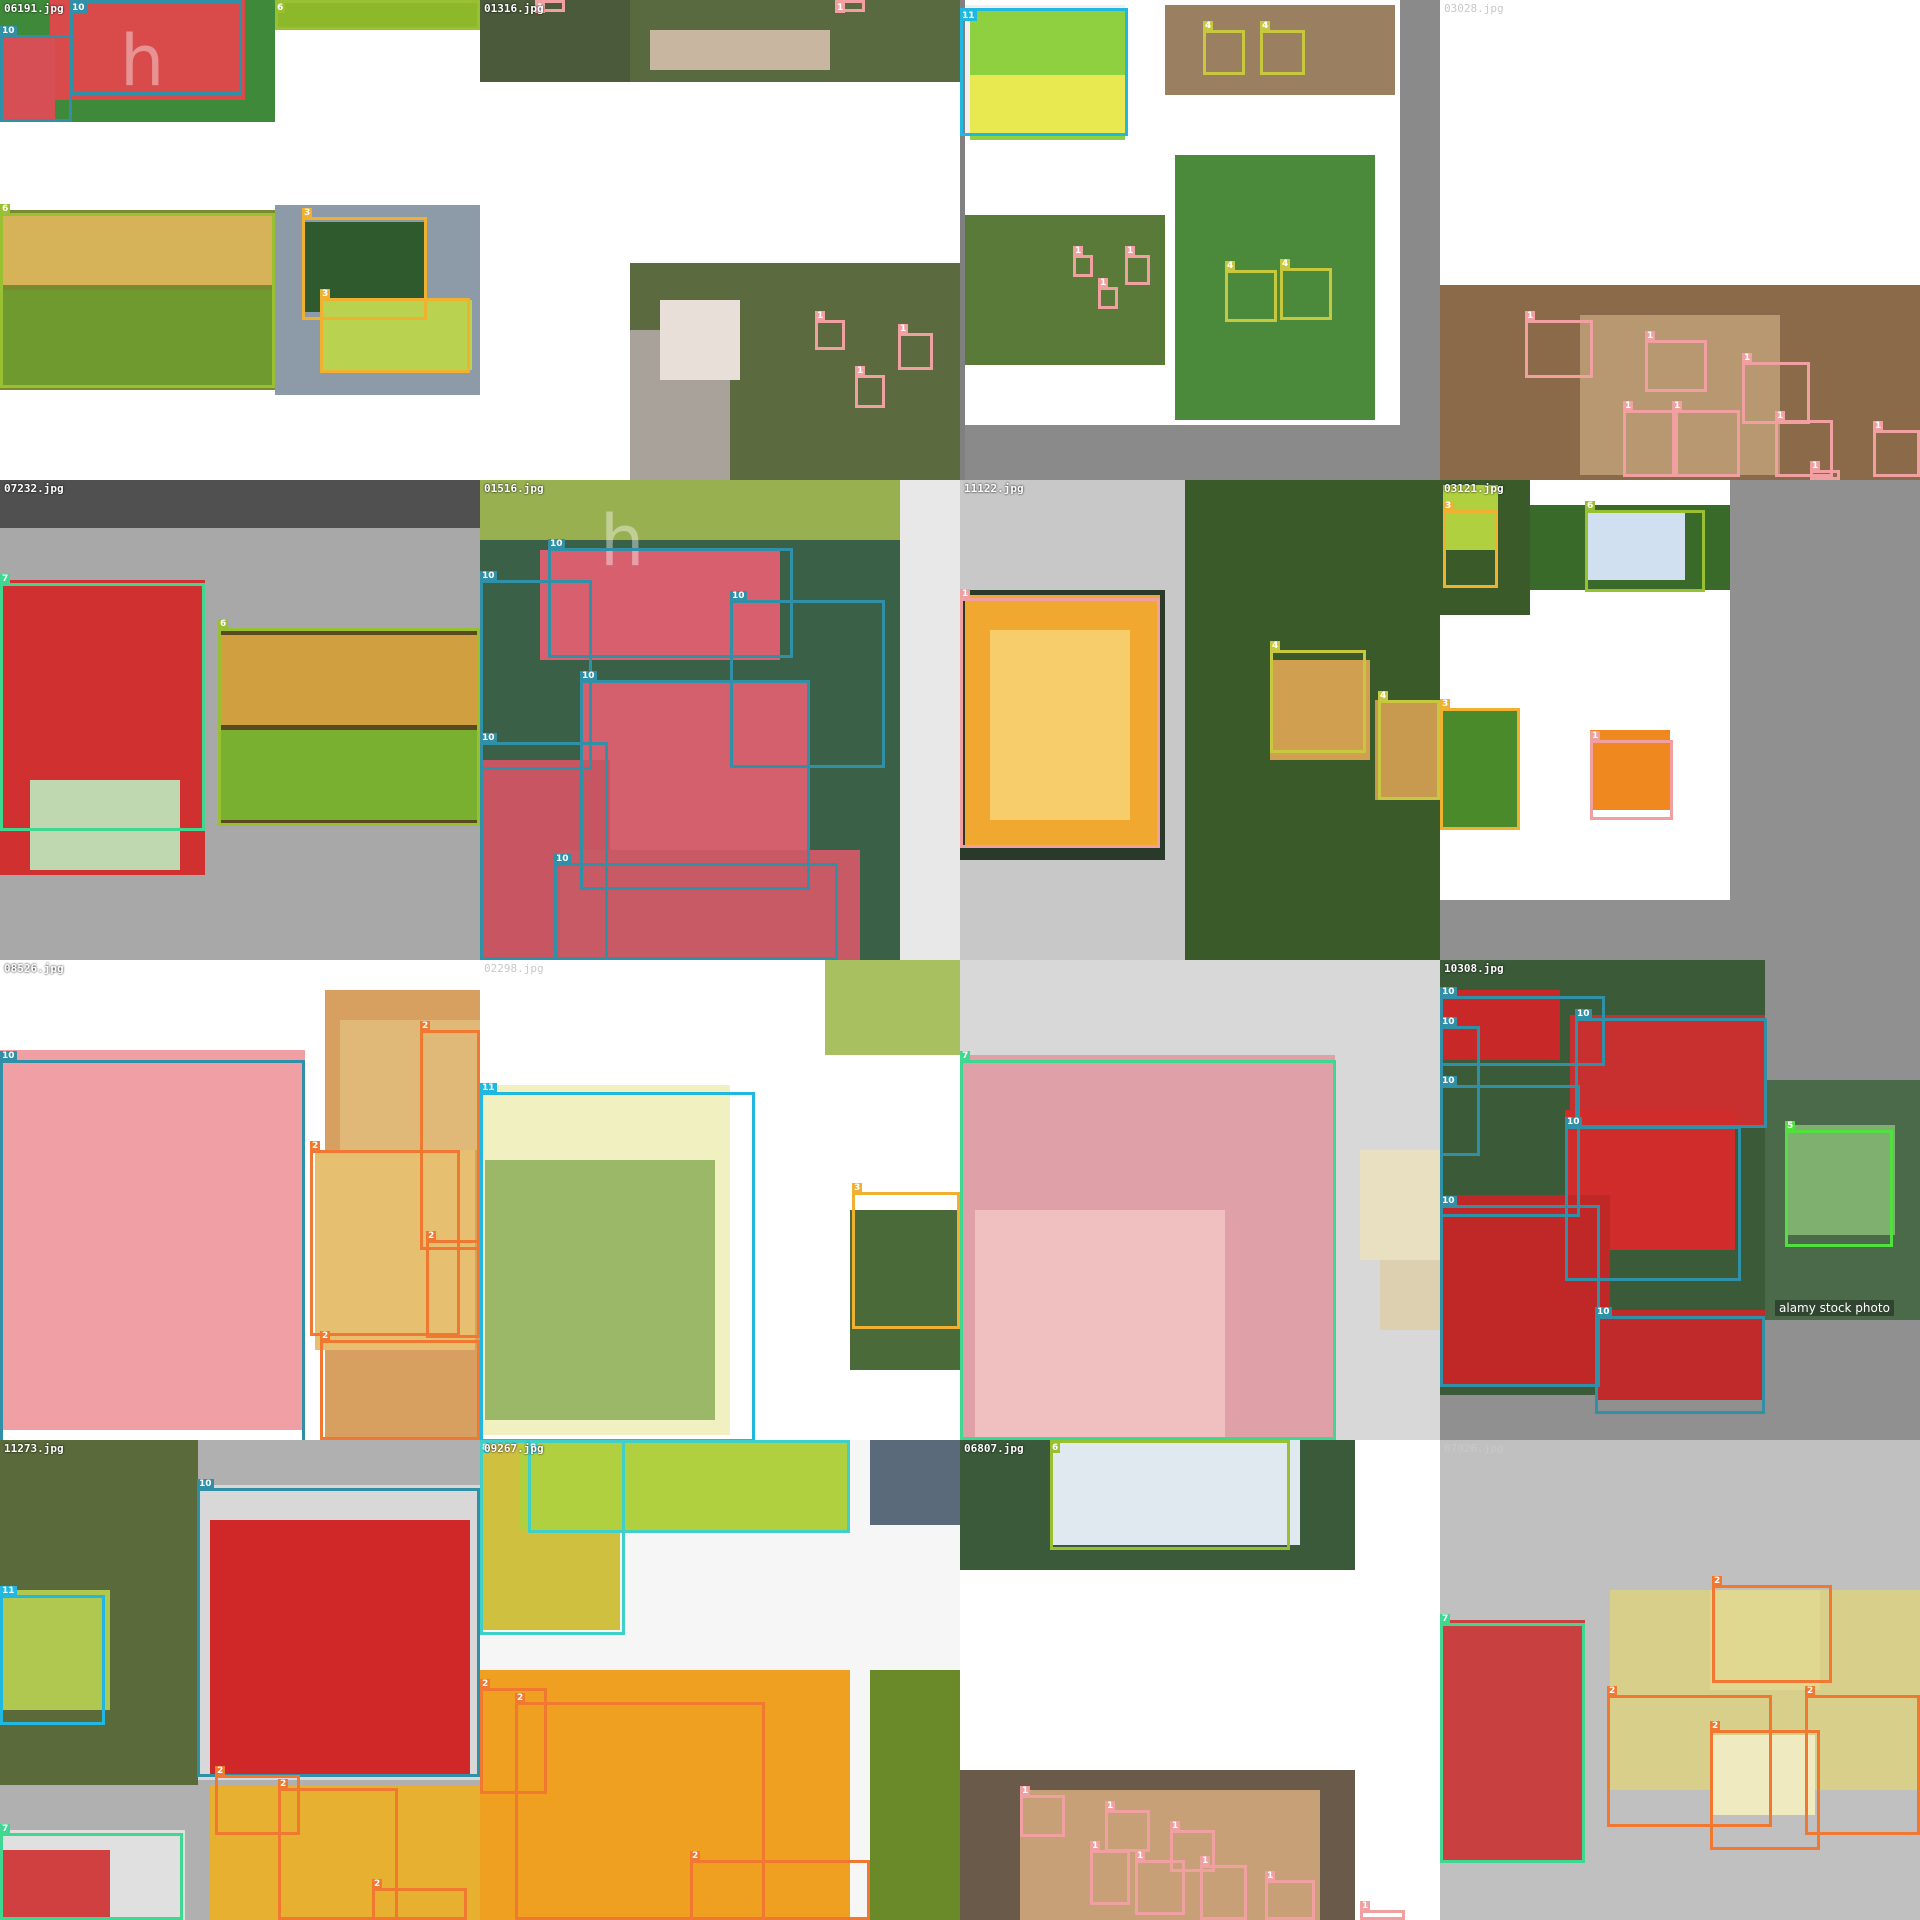 This screenshot has height=1920, width=1920. What do you see at coordinates (720, 1200) in the screenshot?
I see `mosaic-tile: 11 3 02298.jpg` at bounding box center [720, 1200].